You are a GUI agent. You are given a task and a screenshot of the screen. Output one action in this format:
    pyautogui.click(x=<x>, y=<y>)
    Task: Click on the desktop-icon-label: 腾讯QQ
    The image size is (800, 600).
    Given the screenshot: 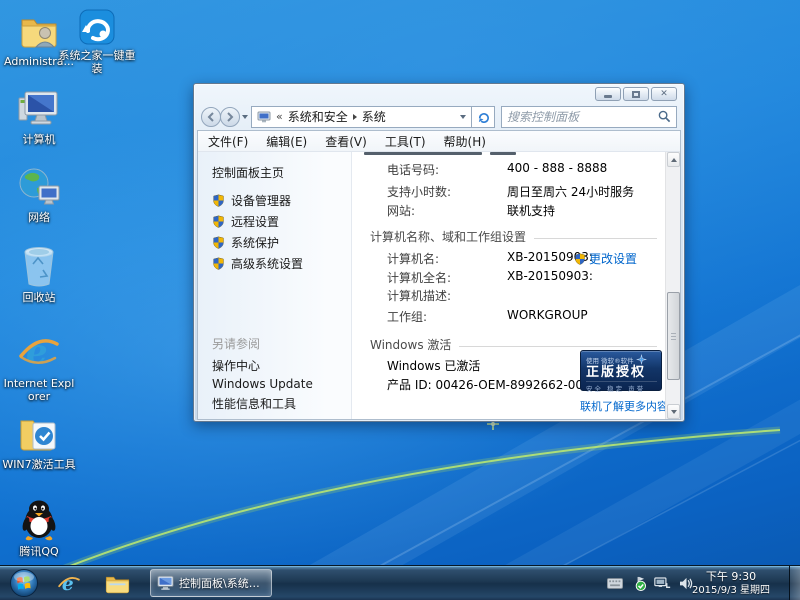 What is the action you would take?
    pyautogui.click(x=39, y=551)
    